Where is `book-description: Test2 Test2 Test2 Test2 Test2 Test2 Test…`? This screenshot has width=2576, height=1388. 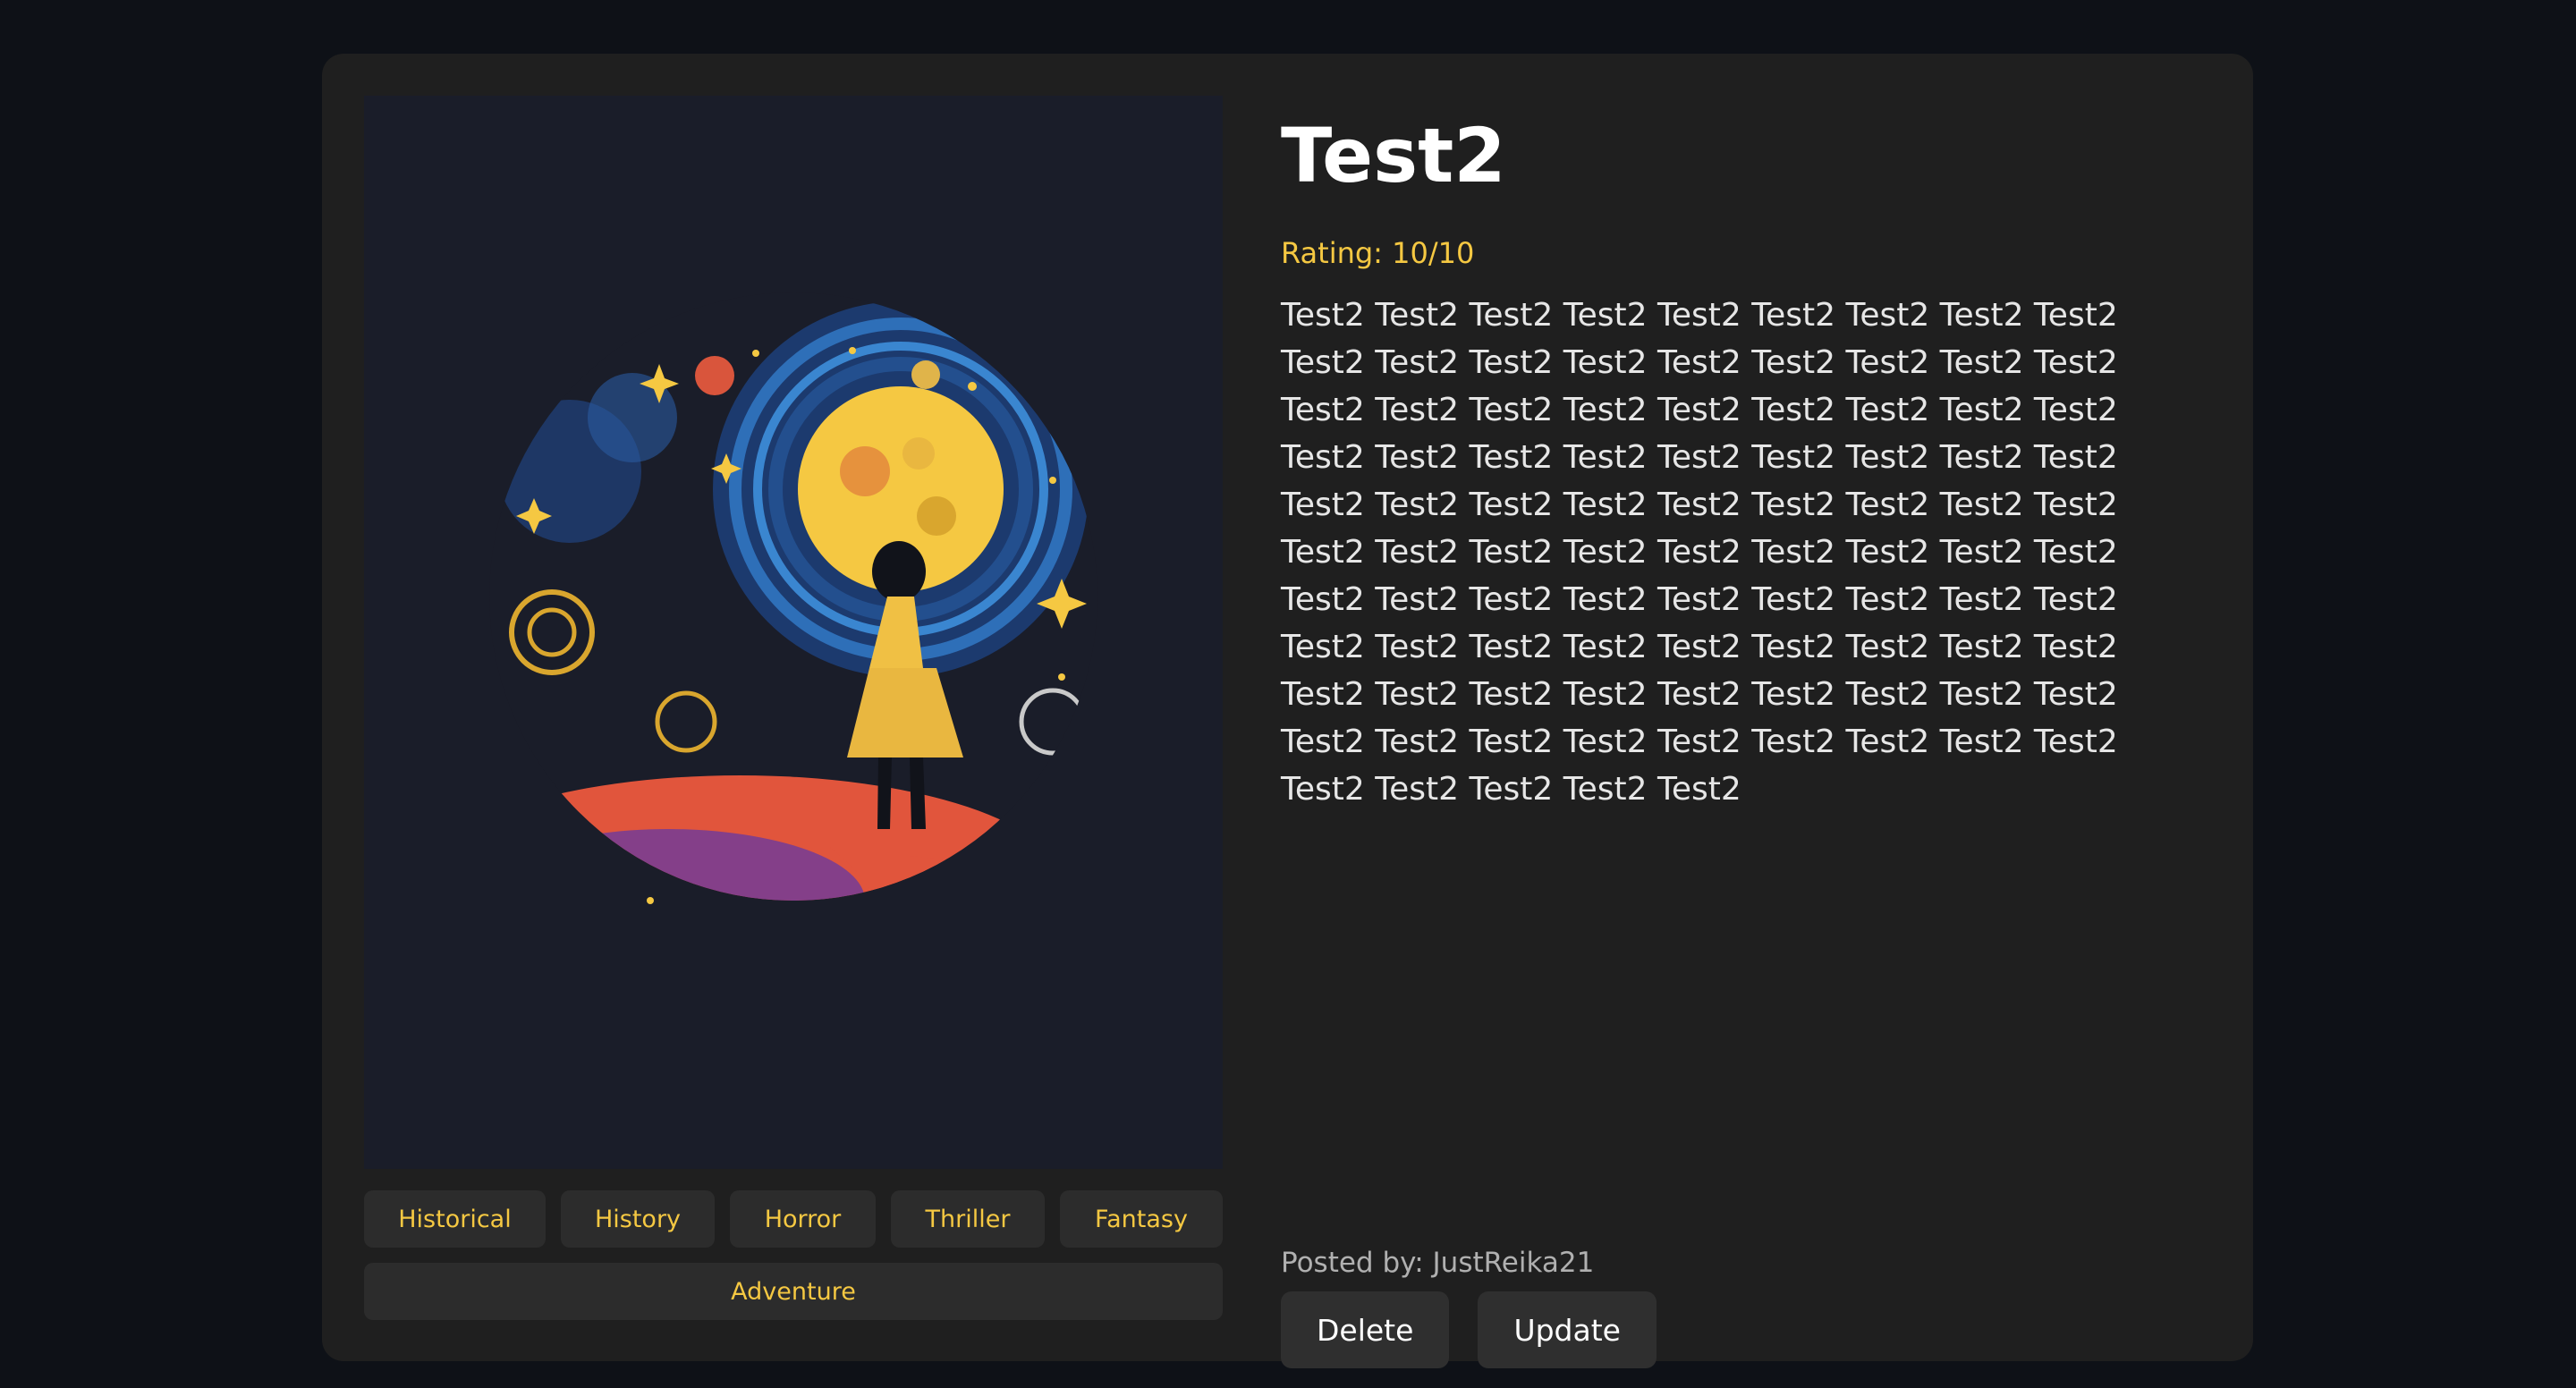 book-description: Test2 Test2 Test2 Test2 Test2 Test2 Test… is located at coordinates (1699, 552).